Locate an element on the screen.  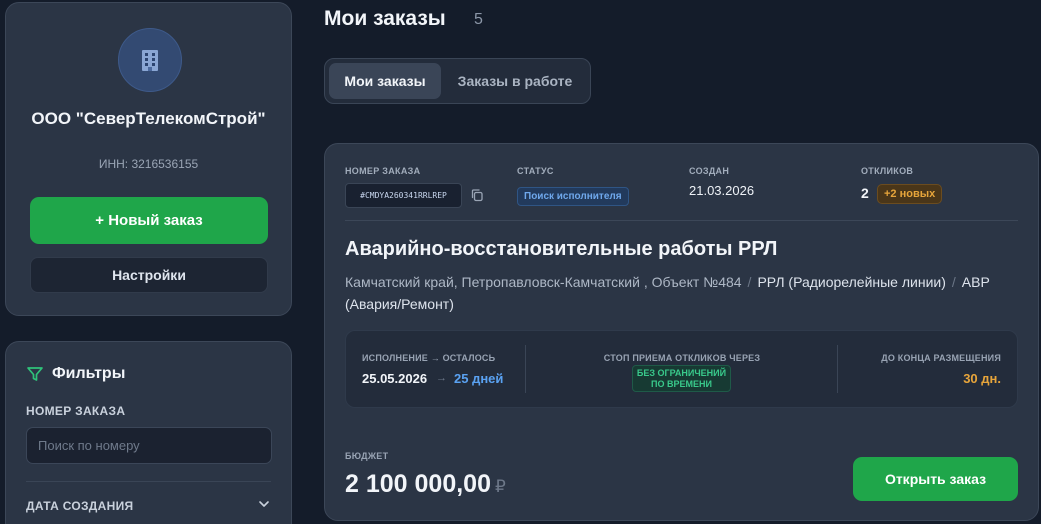
ruble-icon: ₽ is located at coordinates (500, 486).